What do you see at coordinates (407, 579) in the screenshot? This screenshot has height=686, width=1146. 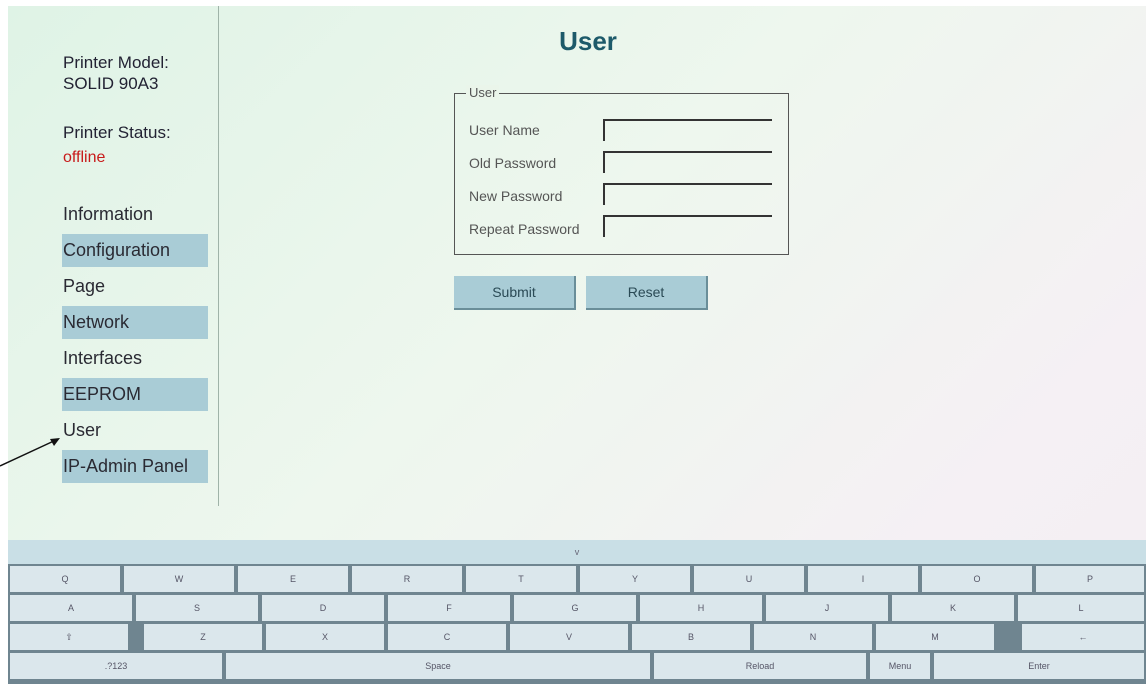 I see `key-r: R` at bounding box center [407, 579].